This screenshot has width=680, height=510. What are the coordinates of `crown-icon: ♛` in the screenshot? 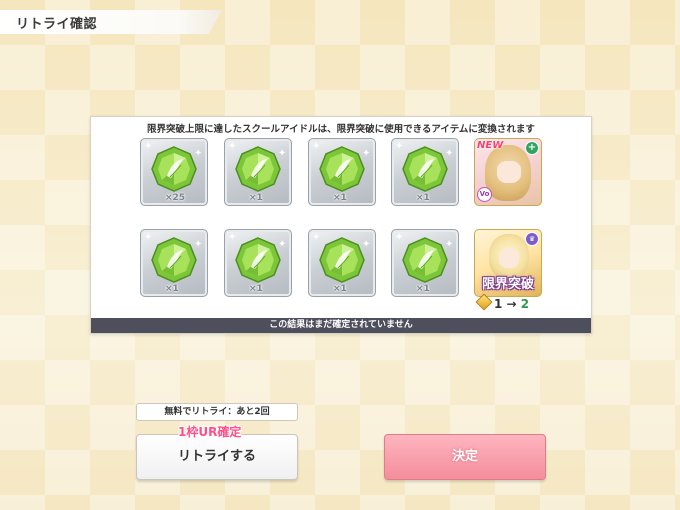 It's located at (532, 239).